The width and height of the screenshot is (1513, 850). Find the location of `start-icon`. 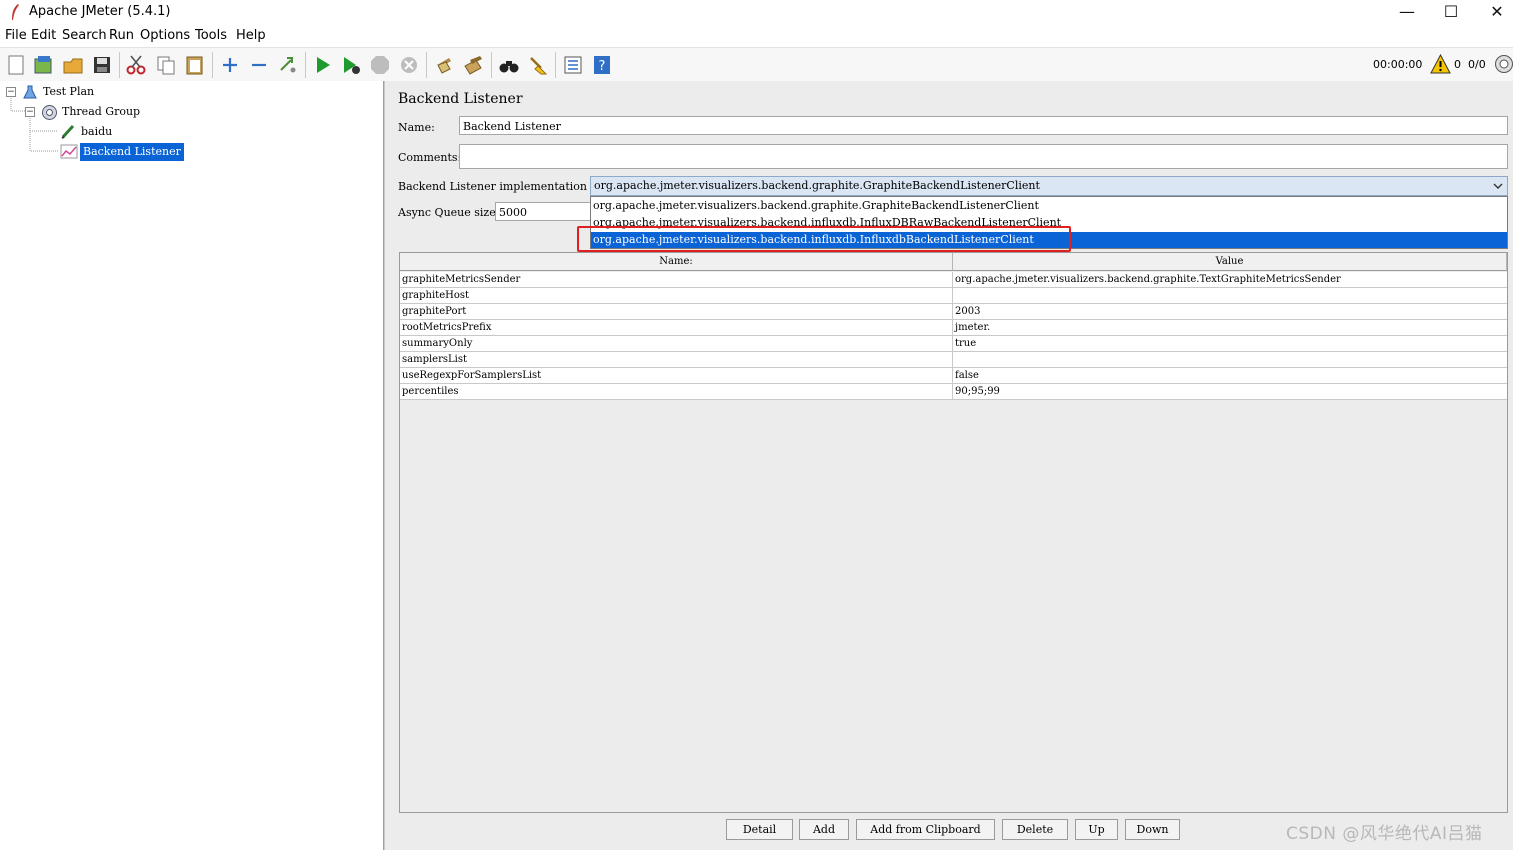

start-icon is located at coordinates (323, 65).